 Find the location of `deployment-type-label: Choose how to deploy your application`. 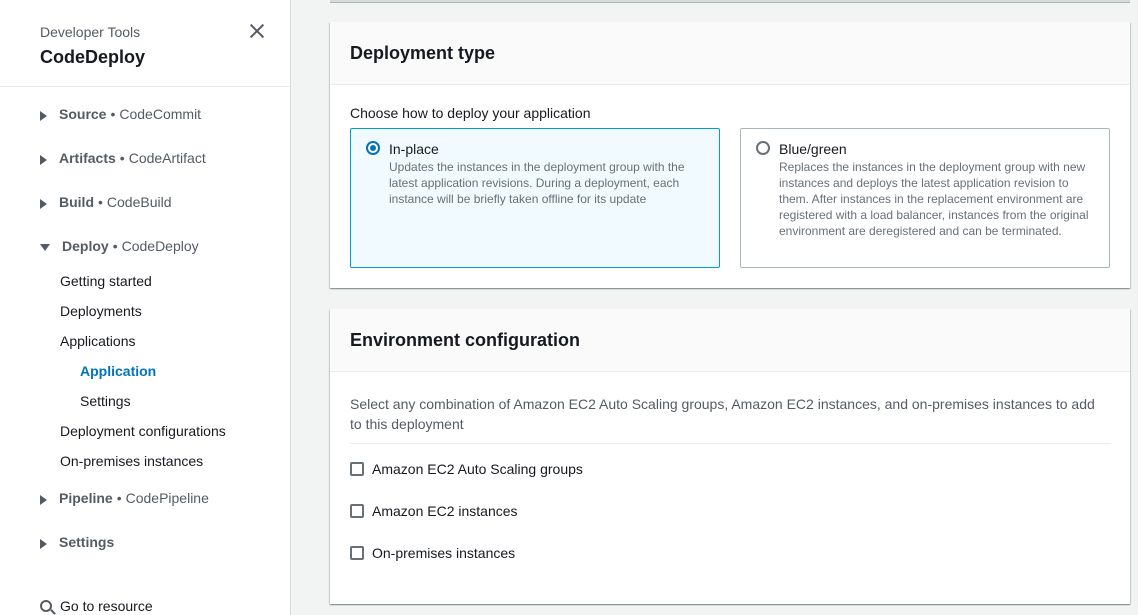

deployment-type-label: Choose how to deploy your application is located at coordinates (470, 113).